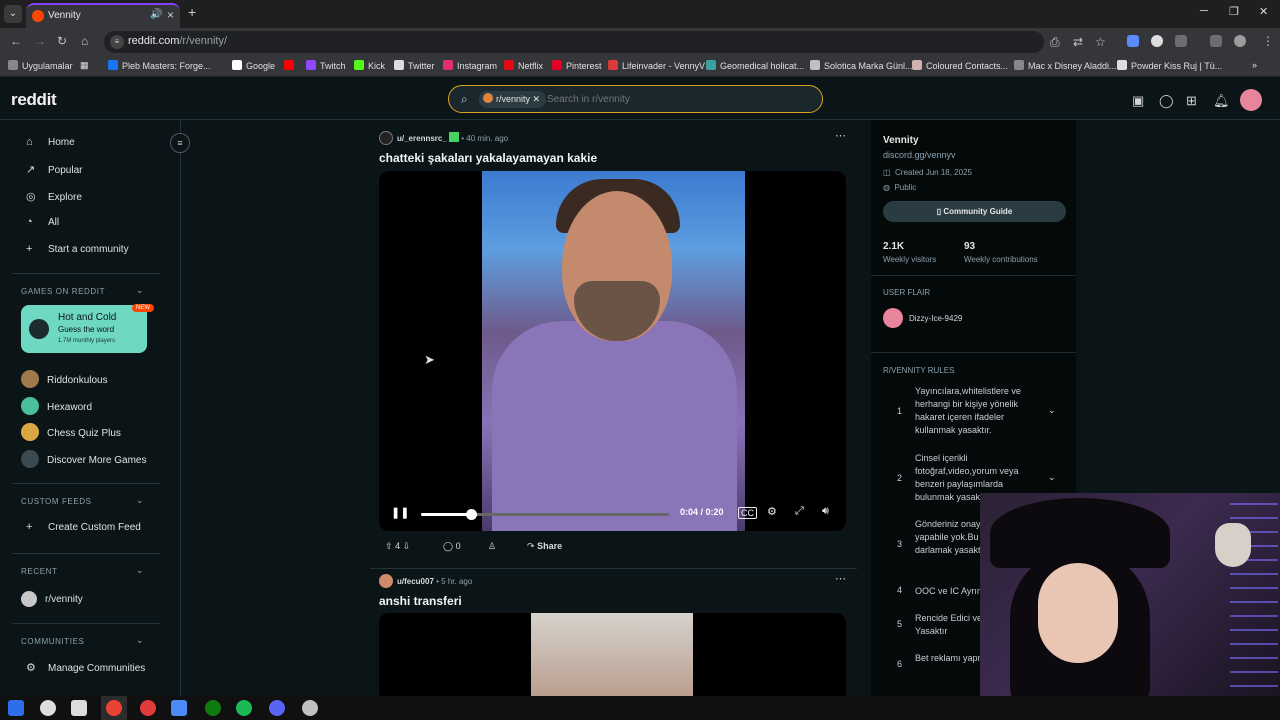 This screenshot has height=720, width=1280. What do you see at coordinates (16, 41) in the screenshot?
I see `back-icon: ←` at bounding box center [16, 41].